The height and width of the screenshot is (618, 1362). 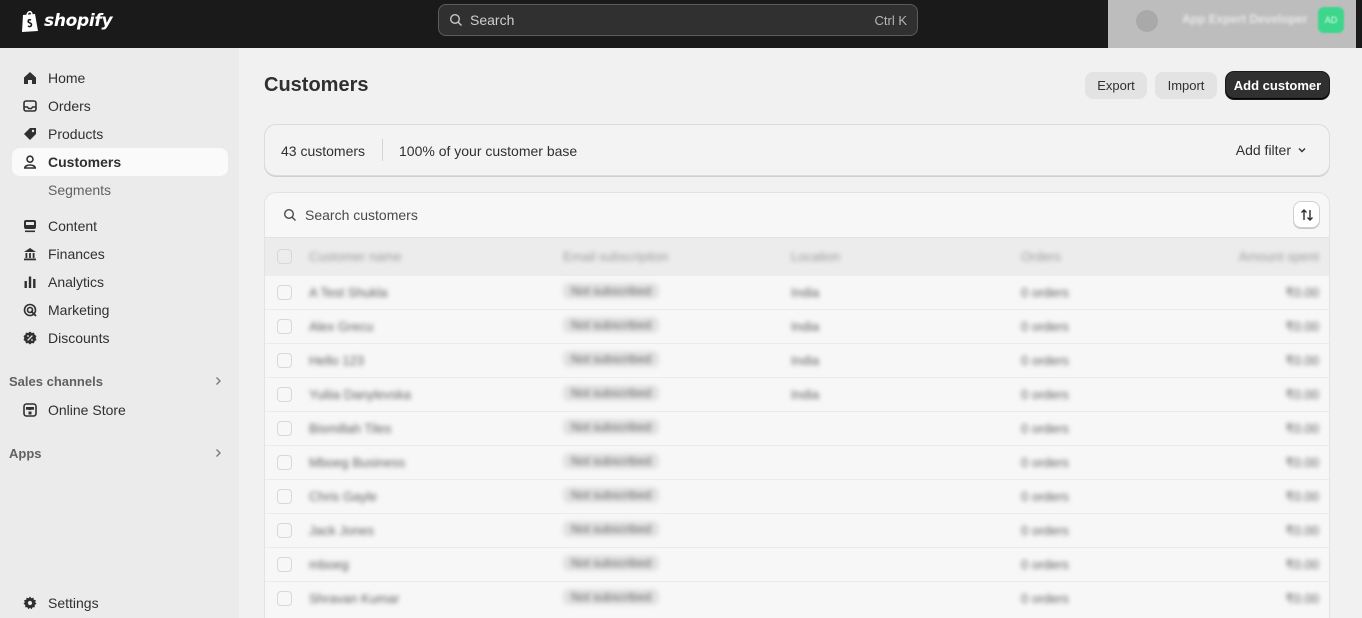 I want to click on sidebar-item-content: Content, so click(x=120, y=226).